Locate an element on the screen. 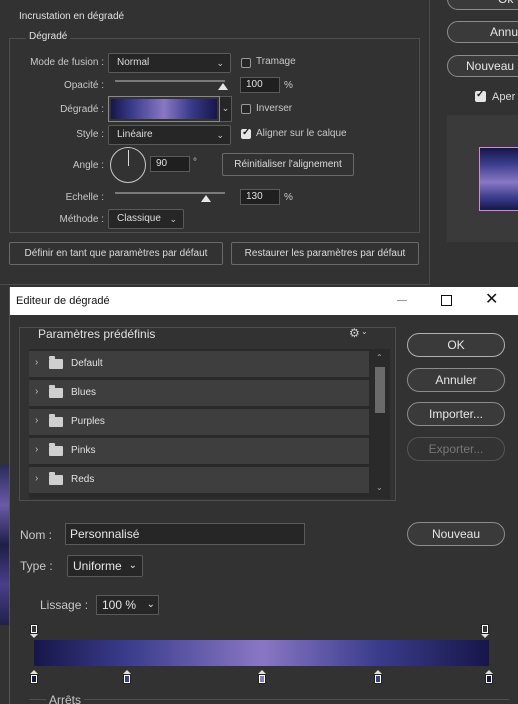 The image size is (518, 704). dialog-title-bar: Editeur de dégradé ✕ is located at coordinates (264, 301).